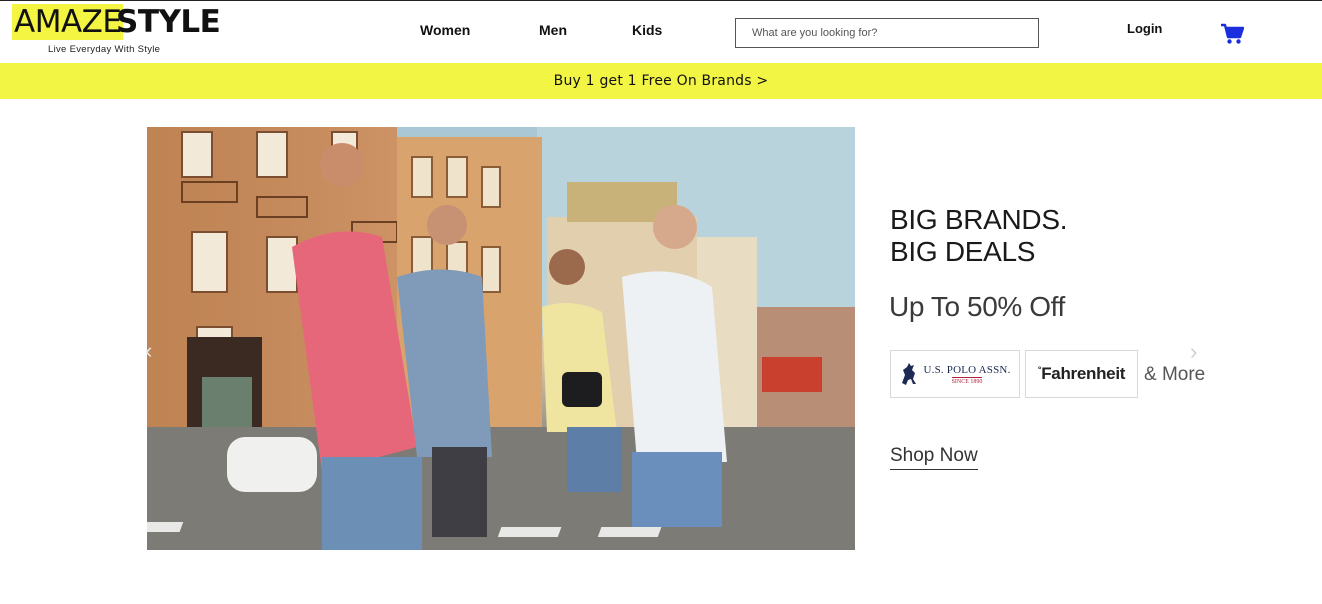 Image resolution: width=1322 pixels, height=604 pixels. What do you see at coordinates (445, 30) in the screenshot?
I see `nav-women: Women` at bounding box center [445, 30].